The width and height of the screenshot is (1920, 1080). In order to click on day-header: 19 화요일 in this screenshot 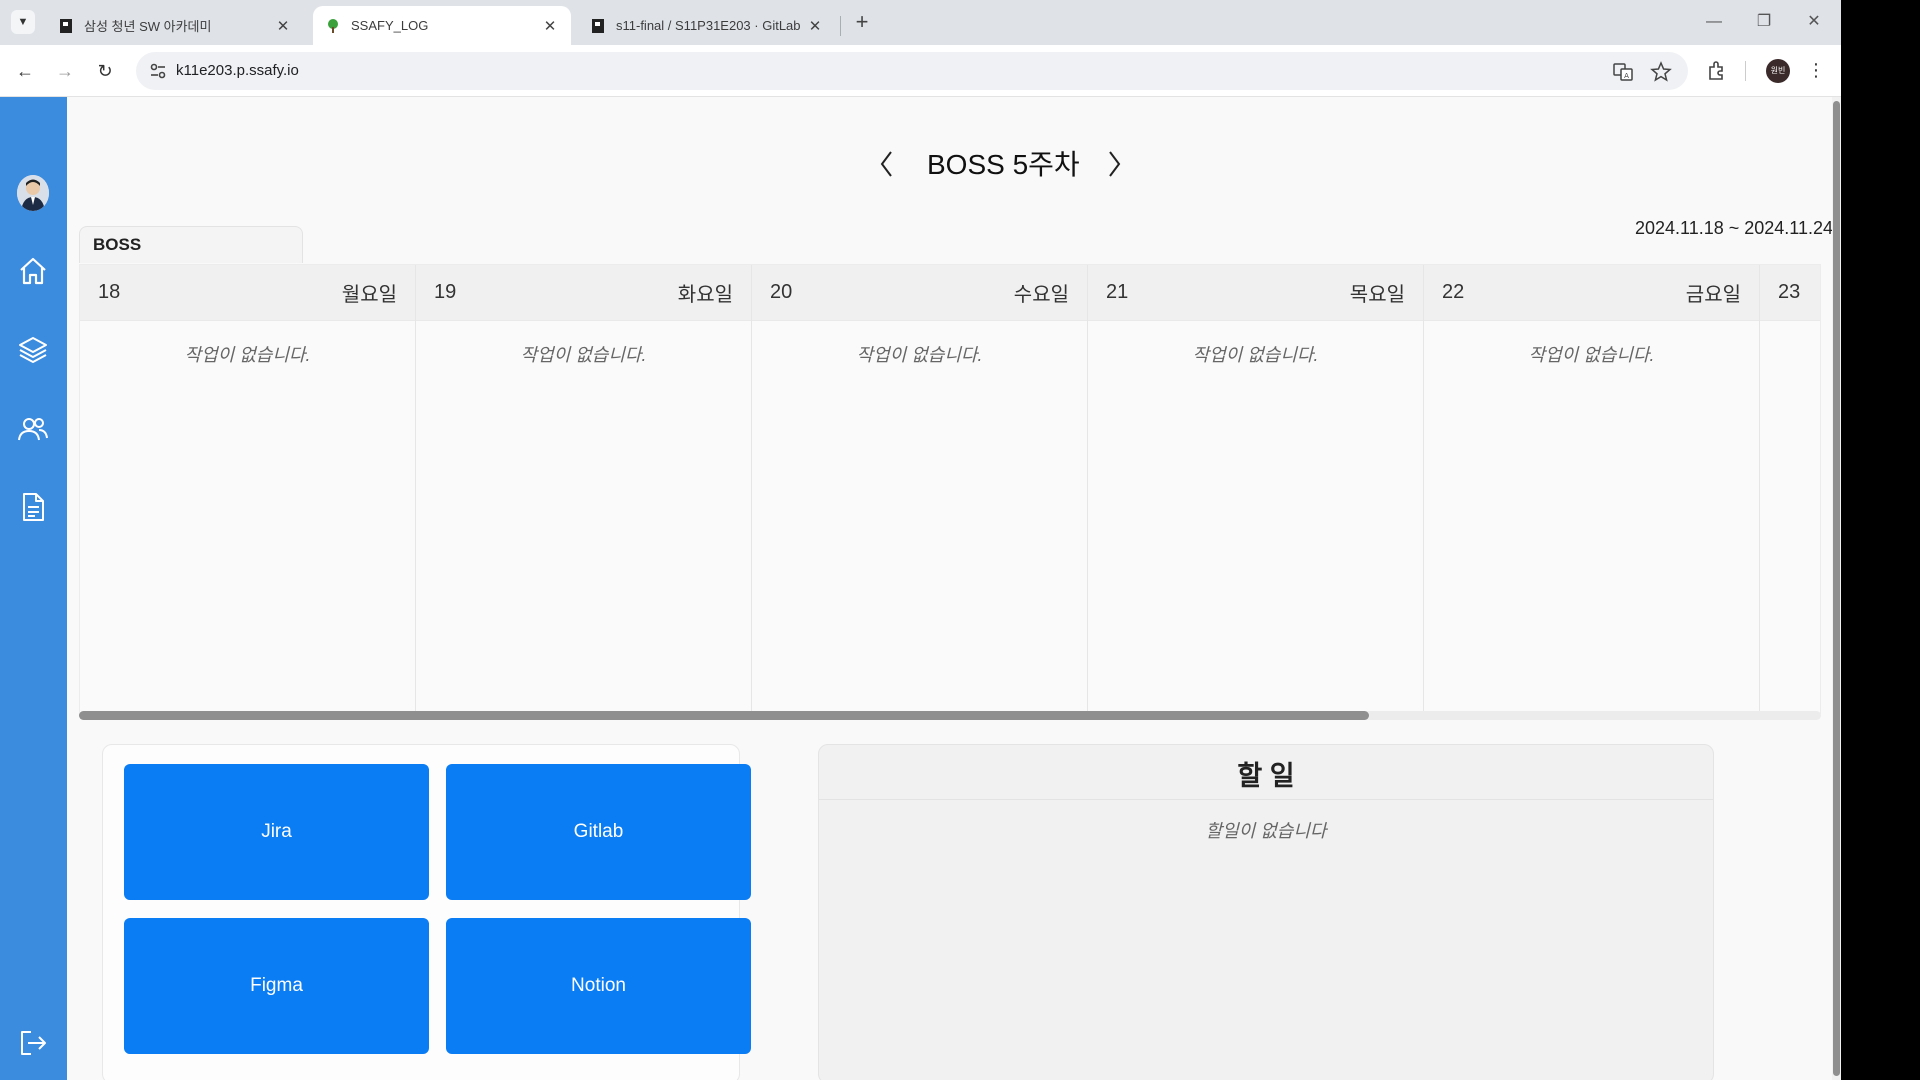, I will do `click(583, 293)`.